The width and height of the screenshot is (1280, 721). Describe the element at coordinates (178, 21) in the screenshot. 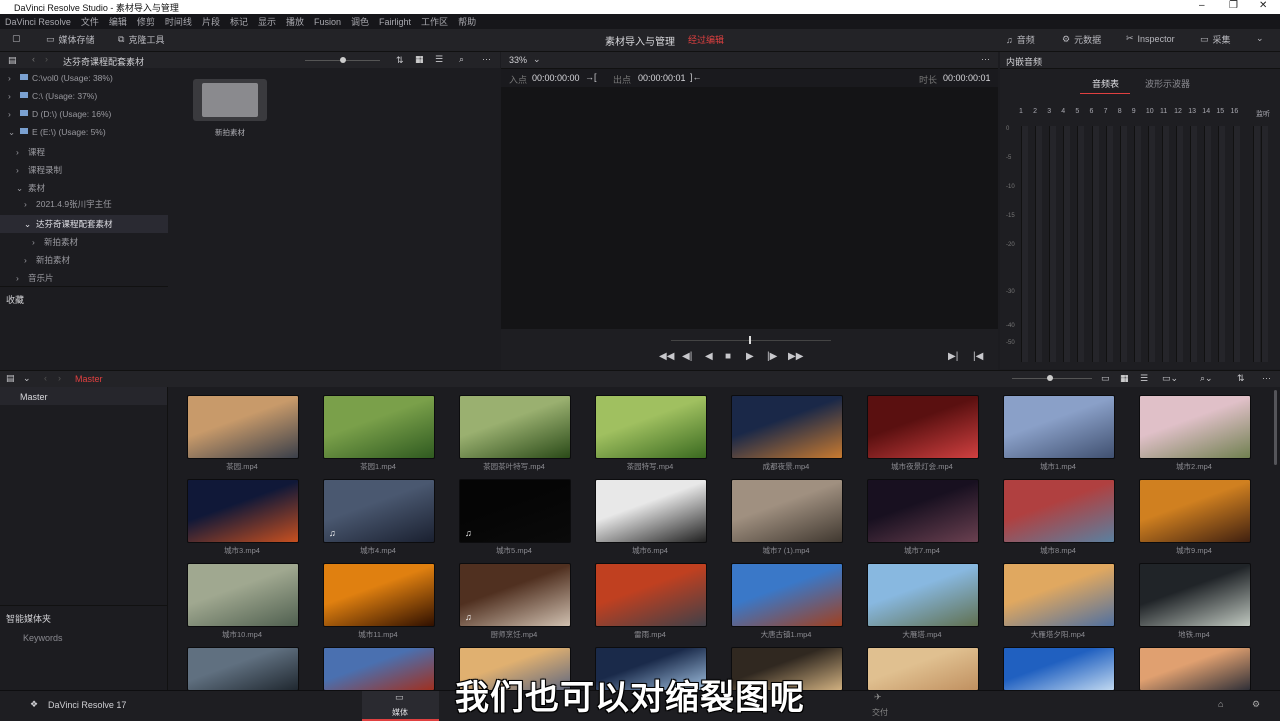

I see `menu-item: 时间线` at that location.